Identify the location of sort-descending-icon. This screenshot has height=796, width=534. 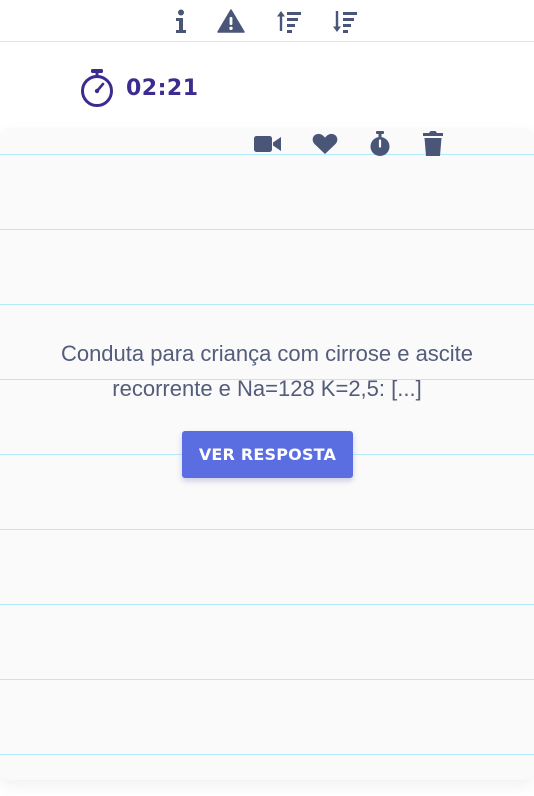
(345, 21).